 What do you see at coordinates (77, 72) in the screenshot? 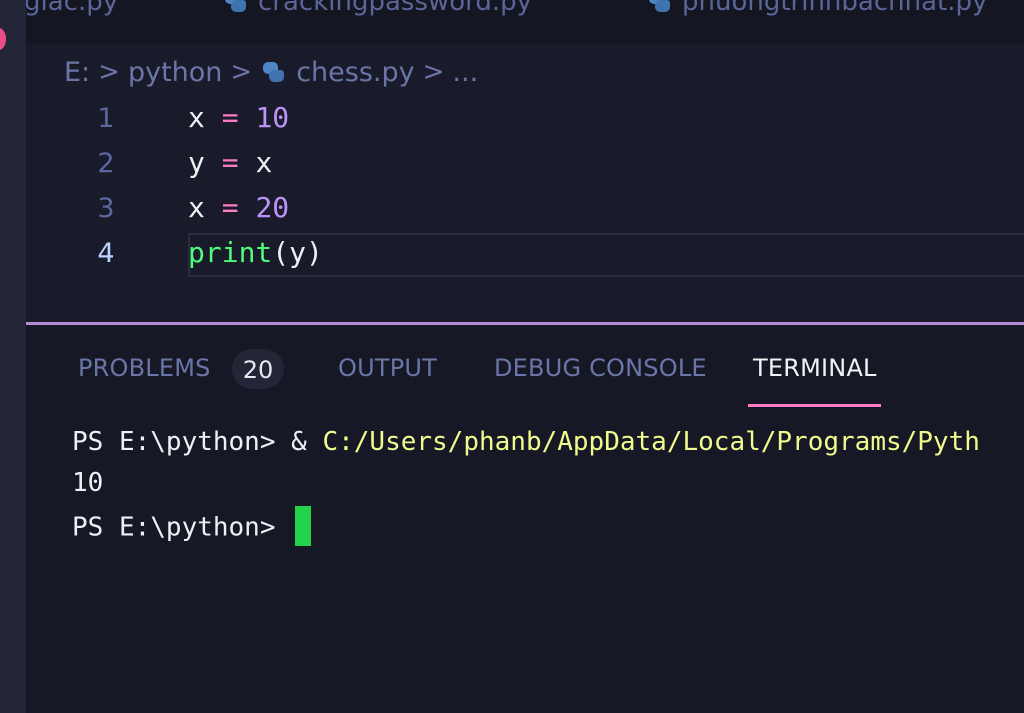
I see `breadcrumb-drive: E:` at bounding box center [77, 72].